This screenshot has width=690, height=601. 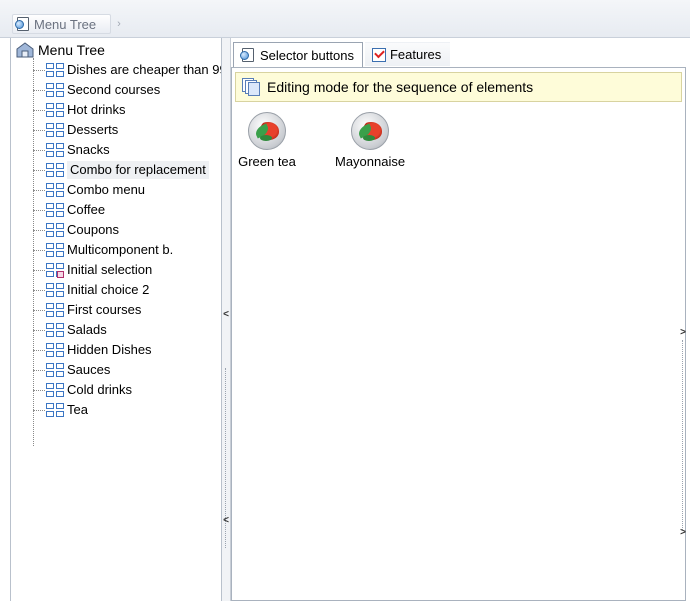 What do you see at coordinates (370, 161) in the screenshot?
I see `product-label: Mayonnaise` at bounding box center [370, 161].